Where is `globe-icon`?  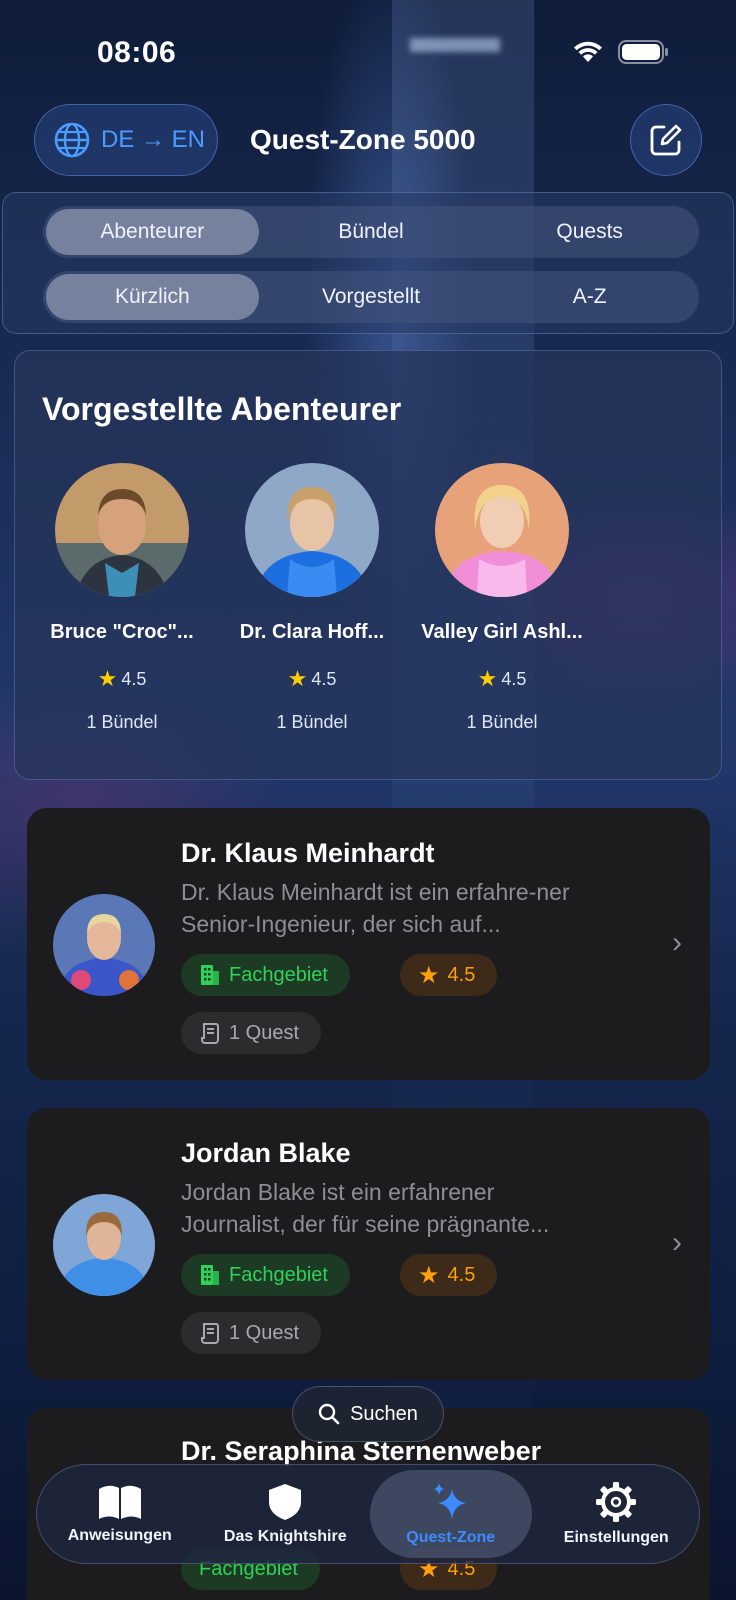 globe-icon is located at coordinates (72, 140).